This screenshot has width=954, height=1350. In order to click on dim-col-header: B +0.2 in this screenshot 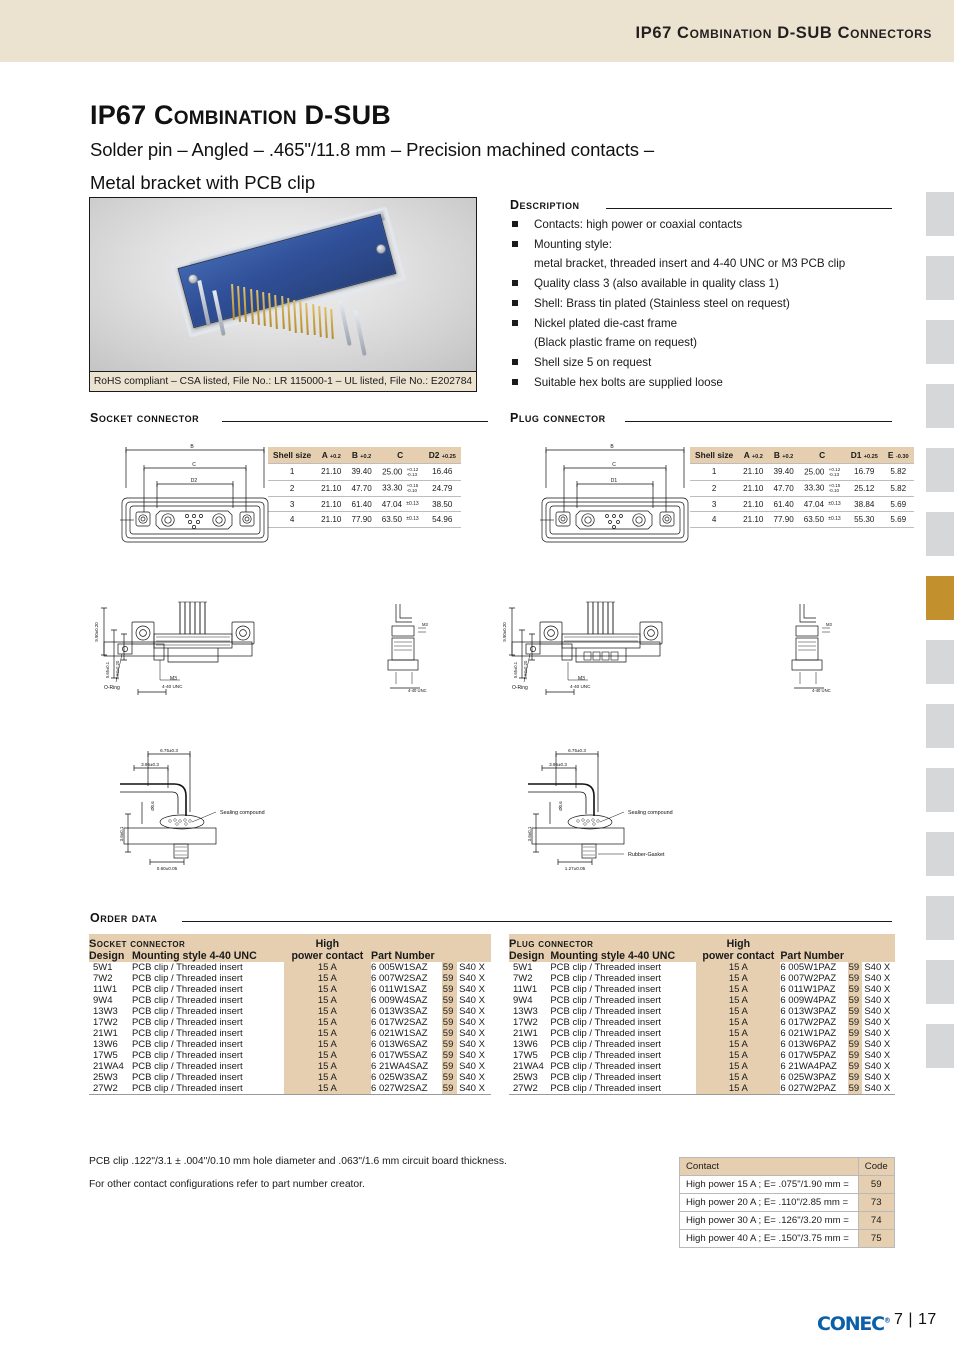, I will do `click(783, 455)`.